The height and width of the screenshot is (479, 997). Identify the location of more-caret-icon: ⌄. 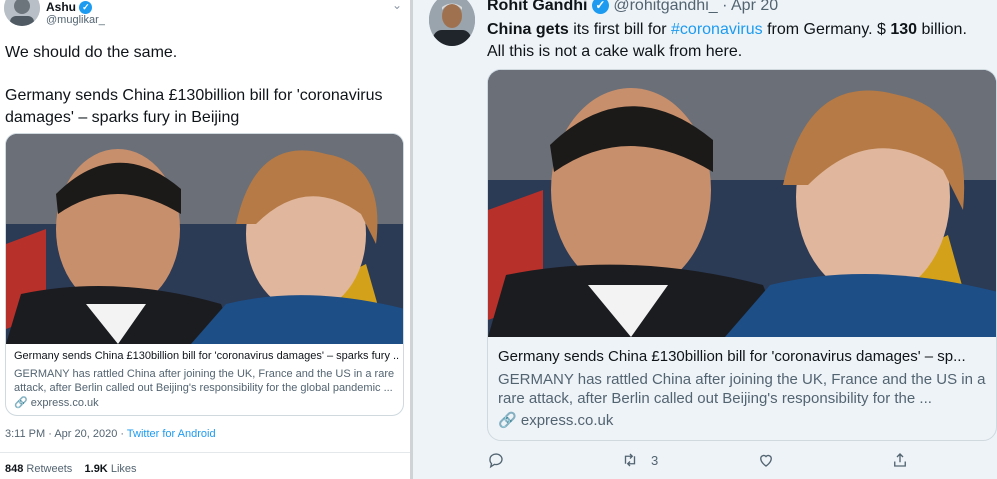
(397, 6).